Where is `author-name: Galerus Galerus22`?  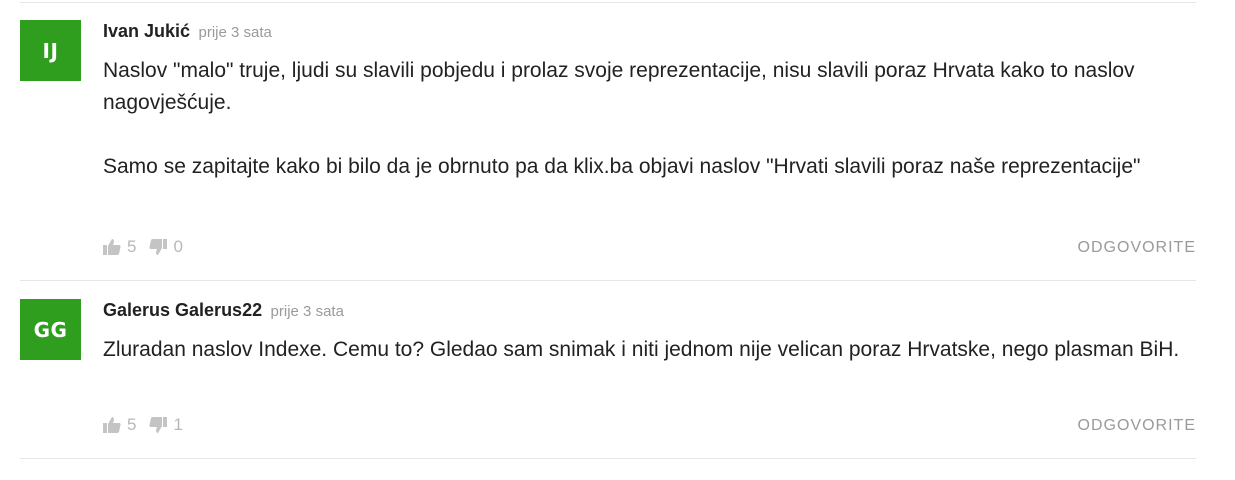
author-name: Galerus Galerus22 is located at coordinates (182, 310).